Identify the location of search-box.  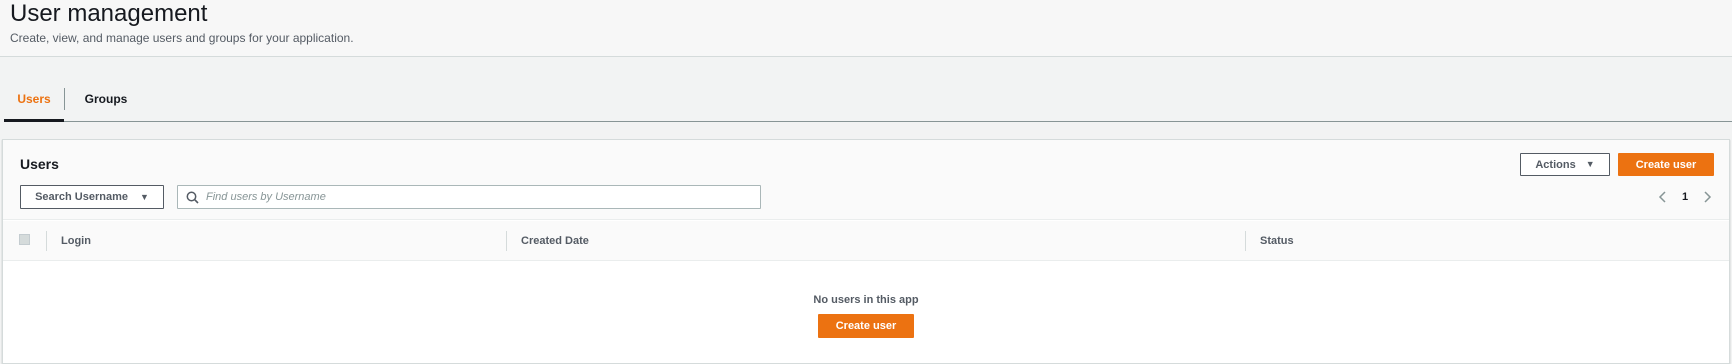
(469, 197).